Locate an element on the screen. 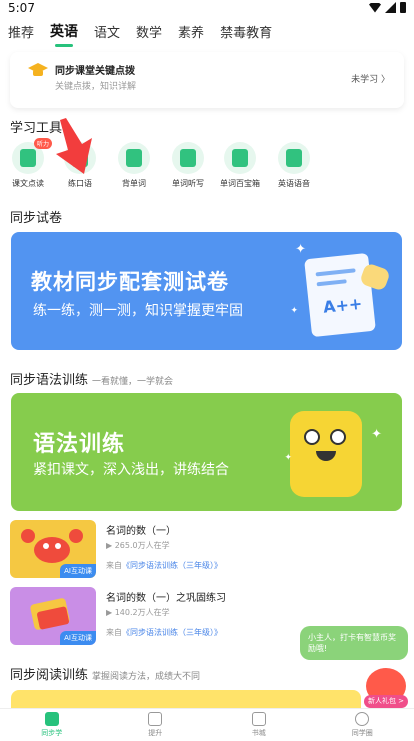 This screenshot has height=741, width=414. speaker-icon is located at coordinates (294, 158).